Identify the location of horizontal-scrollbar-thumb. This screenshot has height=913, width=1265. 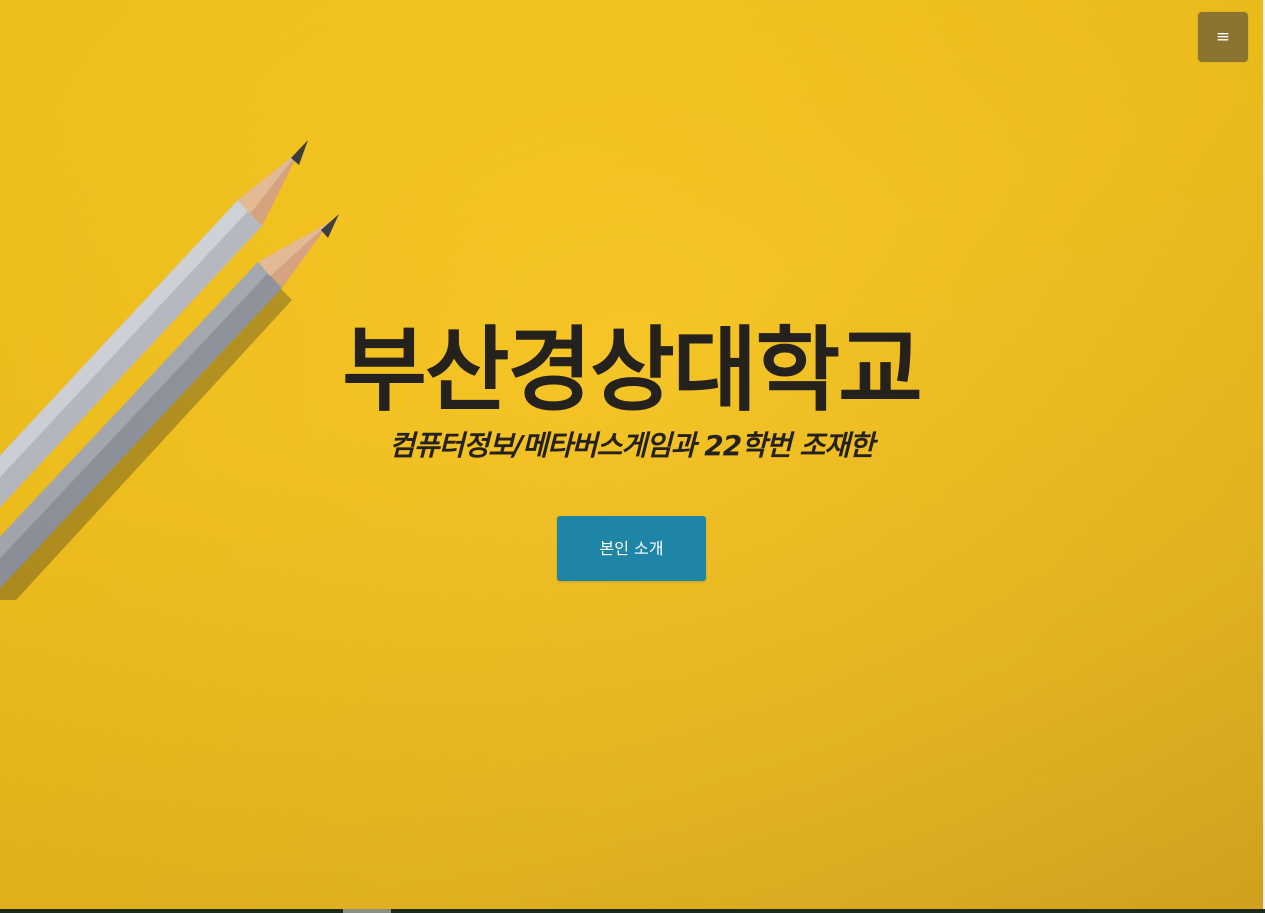
(367, 911).